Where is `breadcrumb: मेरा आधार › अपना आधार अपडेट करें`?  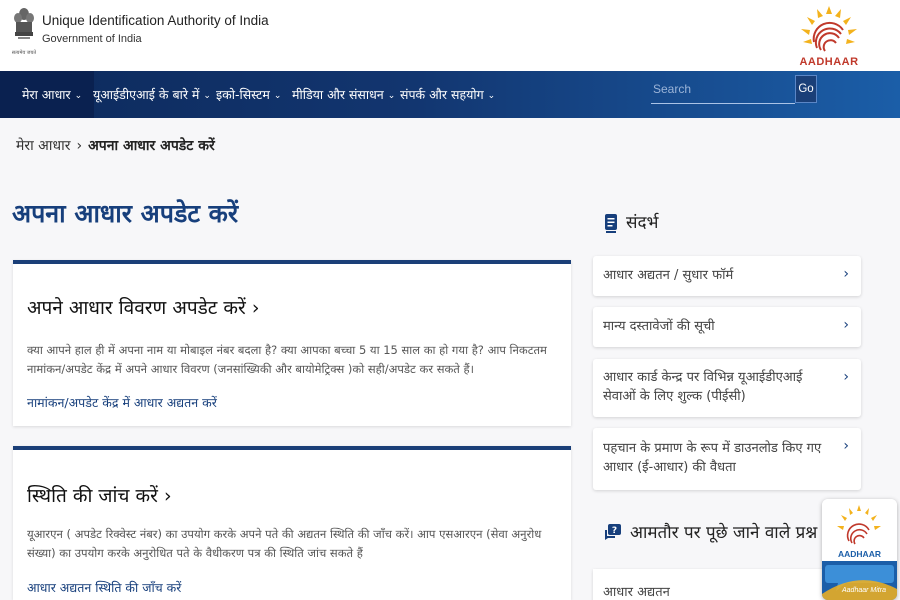 breadcrumb: मेरा आधार › अपना आधार अपडेट करें is located at coordinates (115, 145).